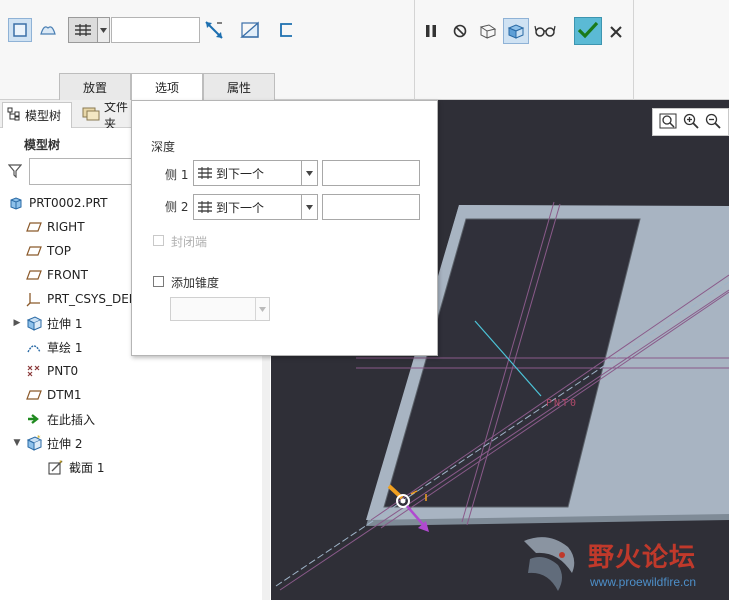 The width and height of the screenshot is (729, 600). I want to click on tab-model-tree: 模型树, so click(37, 115).